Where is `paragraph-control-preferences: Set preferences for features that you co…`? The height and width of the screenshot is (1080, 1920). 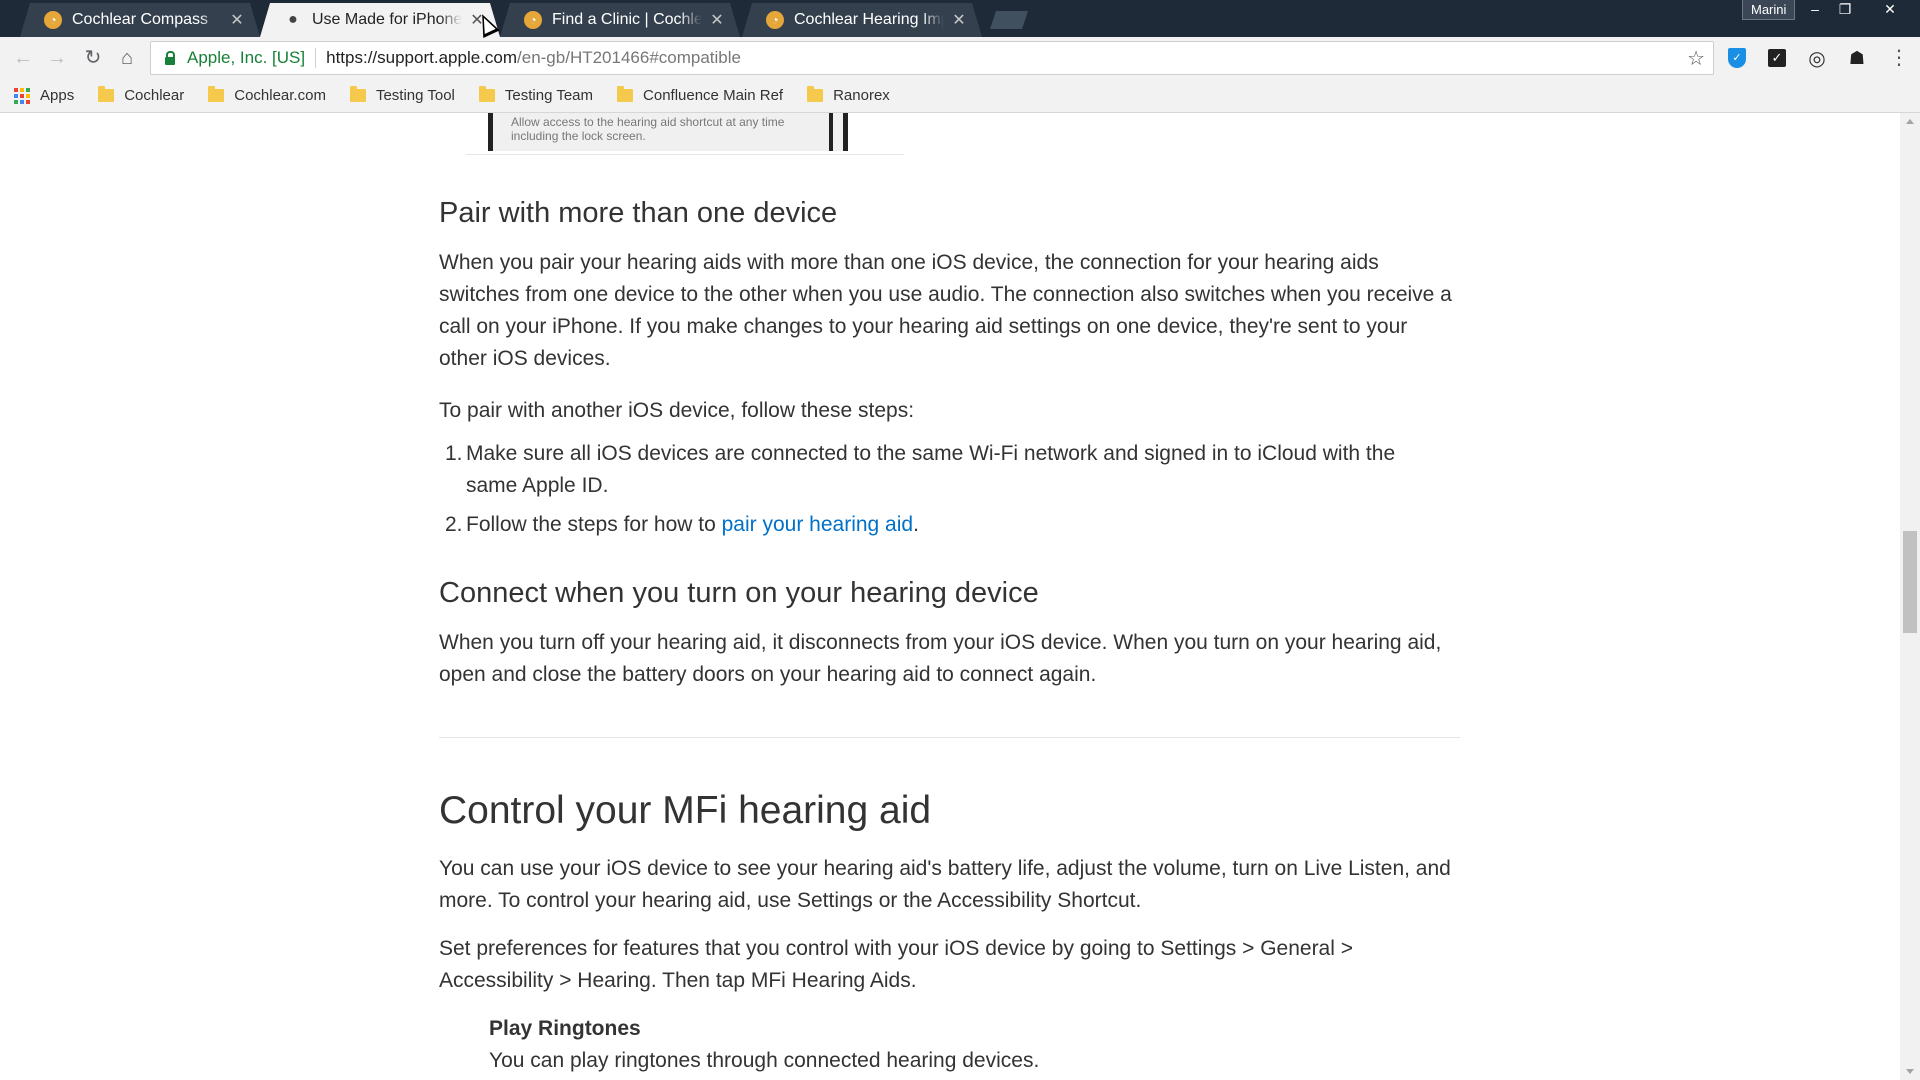 paragraph-control-preferences: Set preferences for features that you co… is located at coordinates (896, 964).